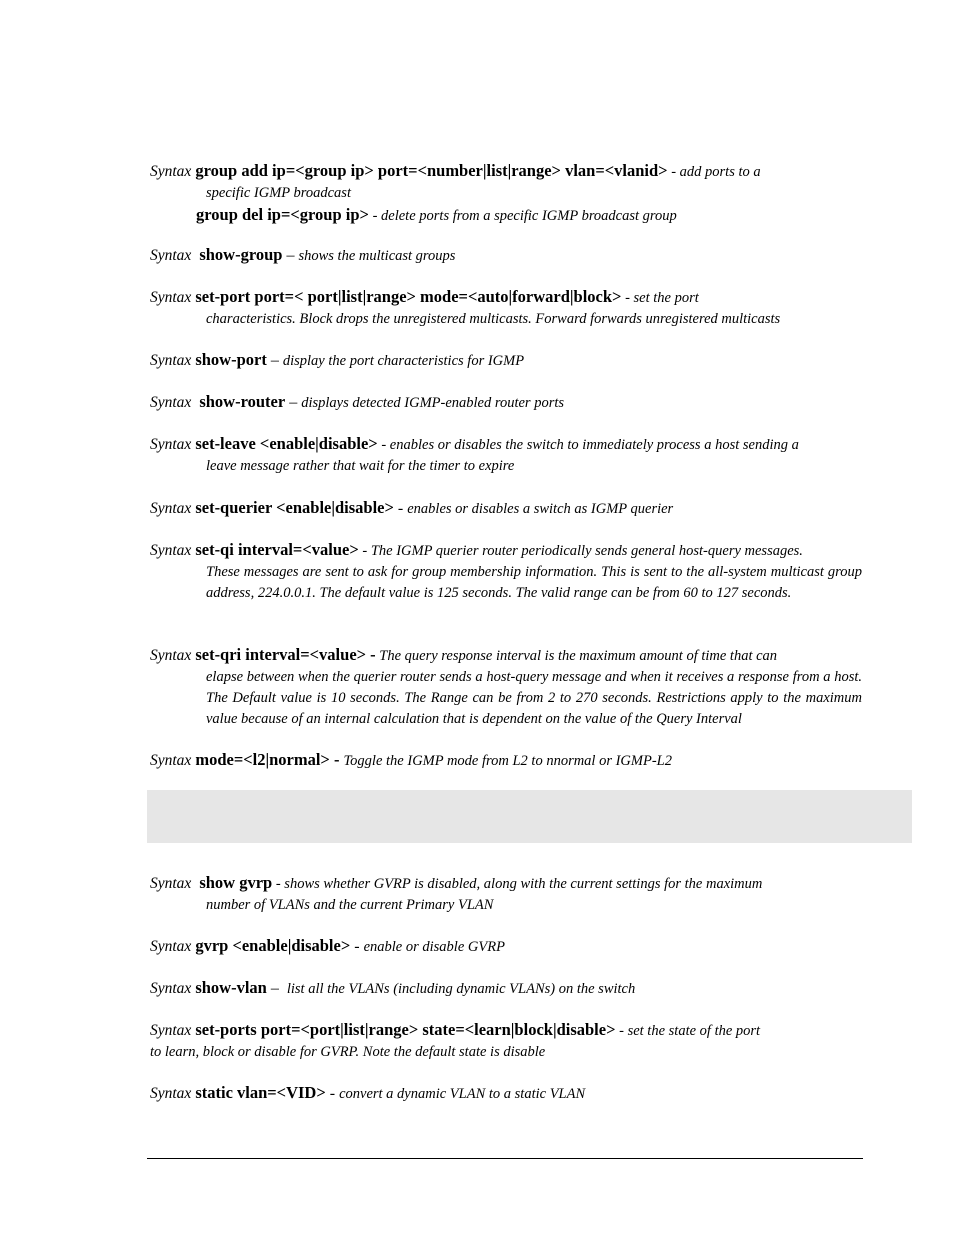 This screenshot has width=954, height=1235. I want to click on description-text: enable or disable GVRP, so click(434, 947).